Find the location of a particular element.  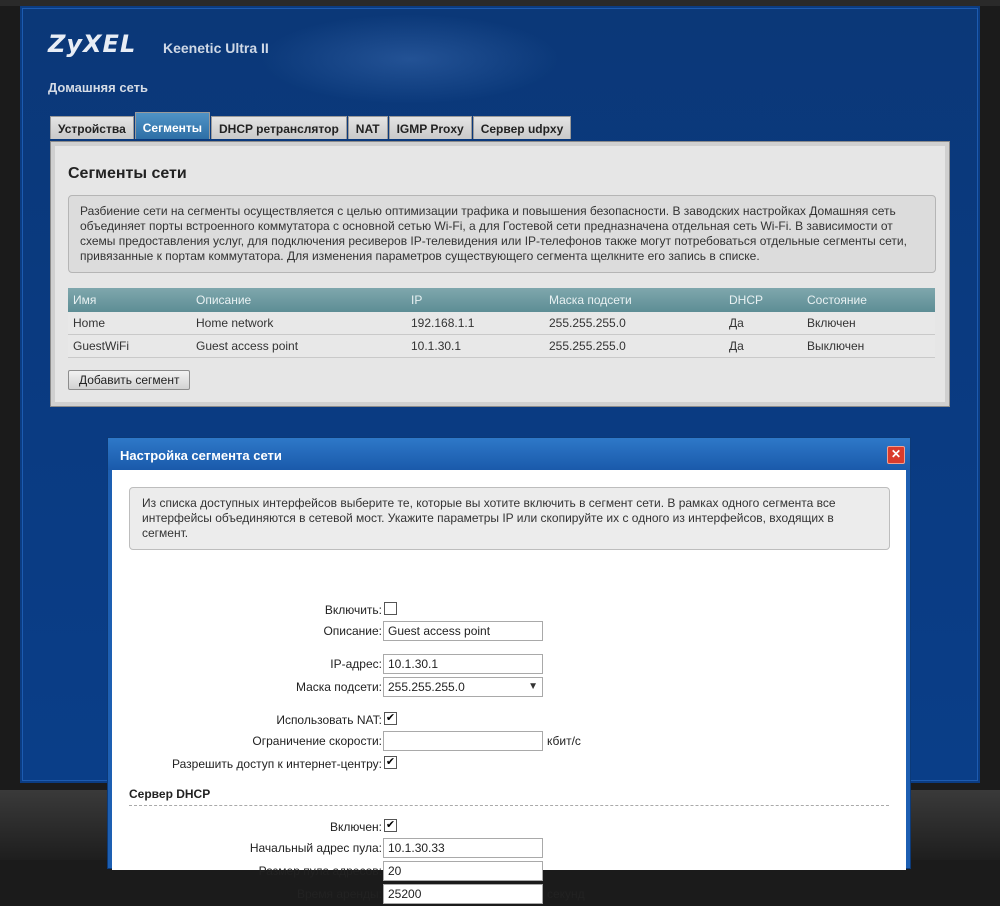

pool-size-label: Размер пула адресов: is located at coordinates (320, 871).